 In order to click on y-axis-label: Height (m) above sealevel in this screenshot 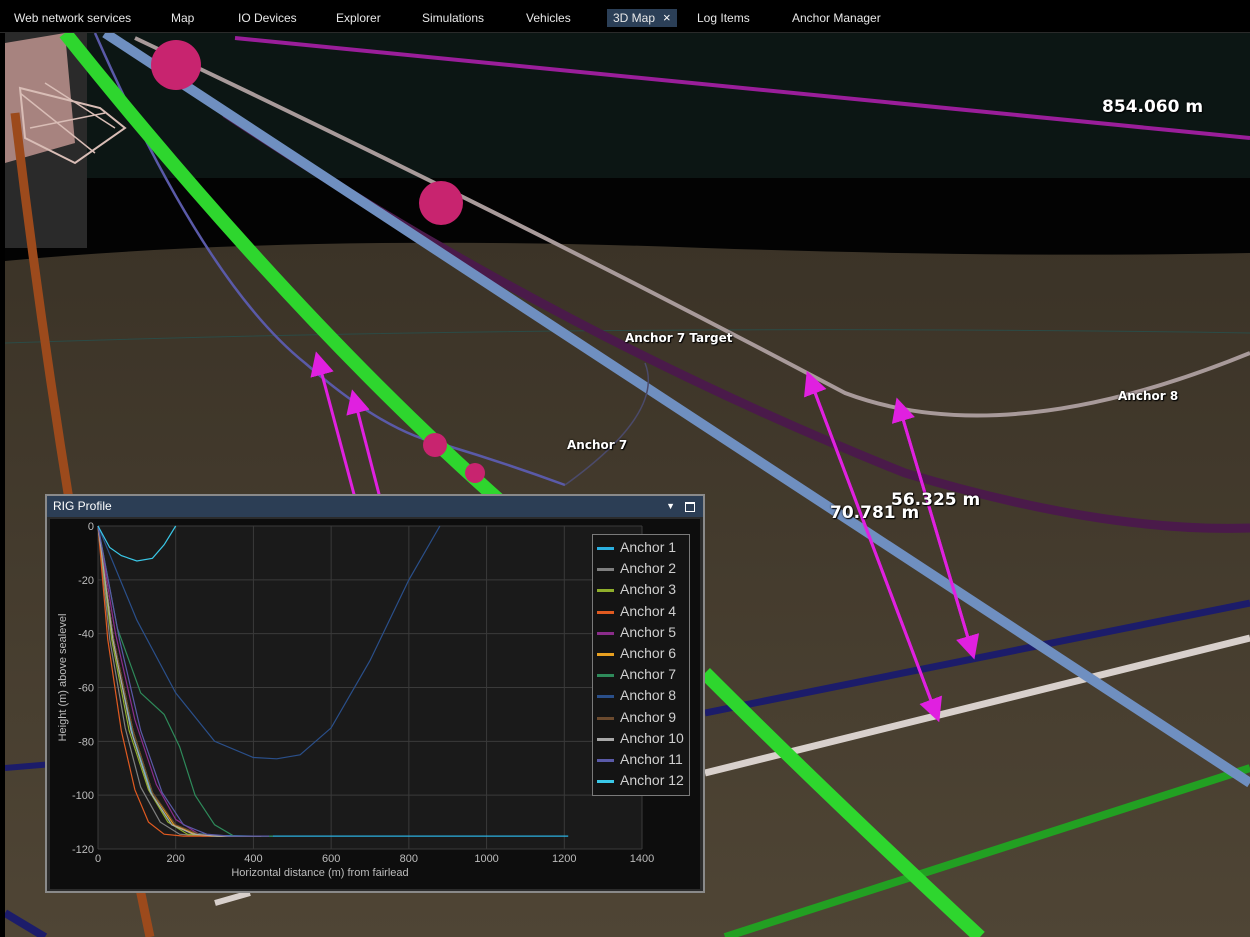, I will do `click(63, 678)`.